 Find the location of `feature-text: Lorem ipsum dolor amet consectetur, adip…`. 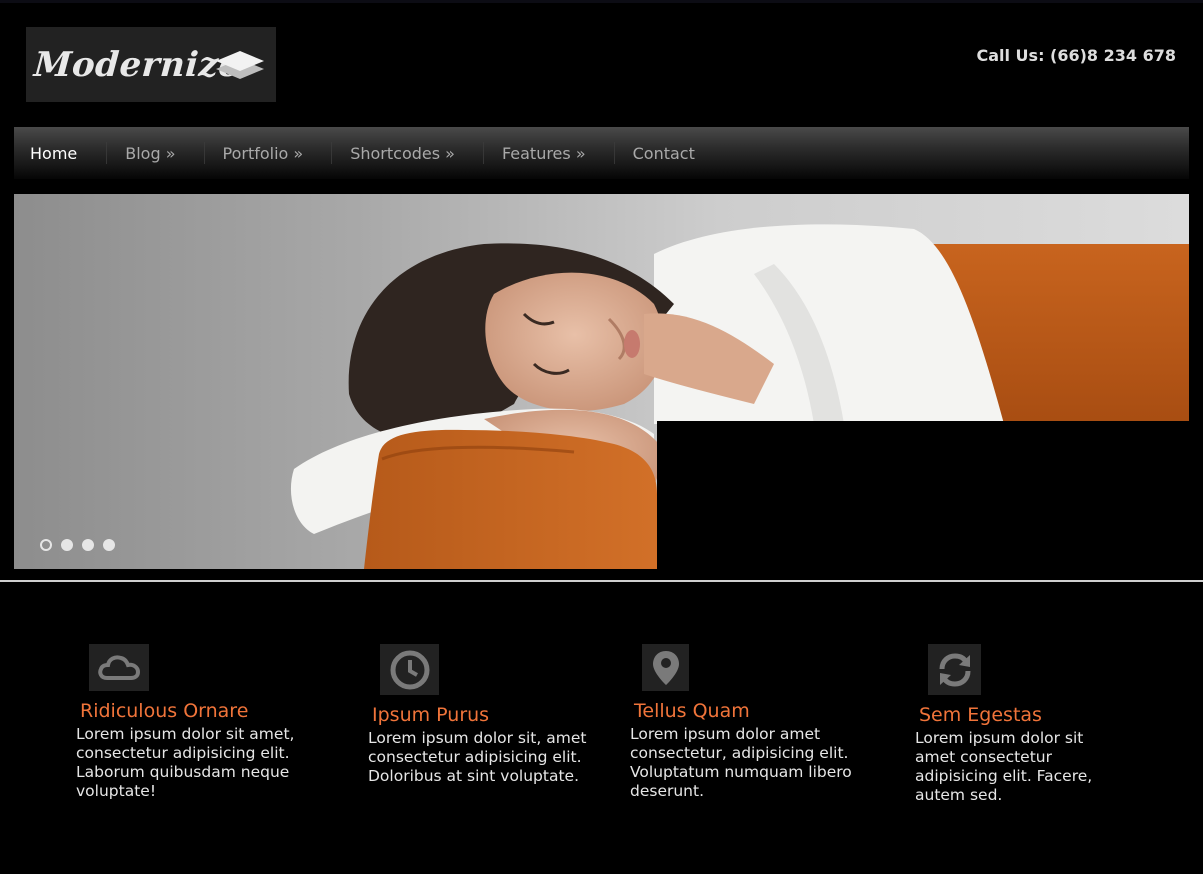

feature-text: Lorem ipsum dolor amet consectetur, adip… is located at coordinates (741, 762).